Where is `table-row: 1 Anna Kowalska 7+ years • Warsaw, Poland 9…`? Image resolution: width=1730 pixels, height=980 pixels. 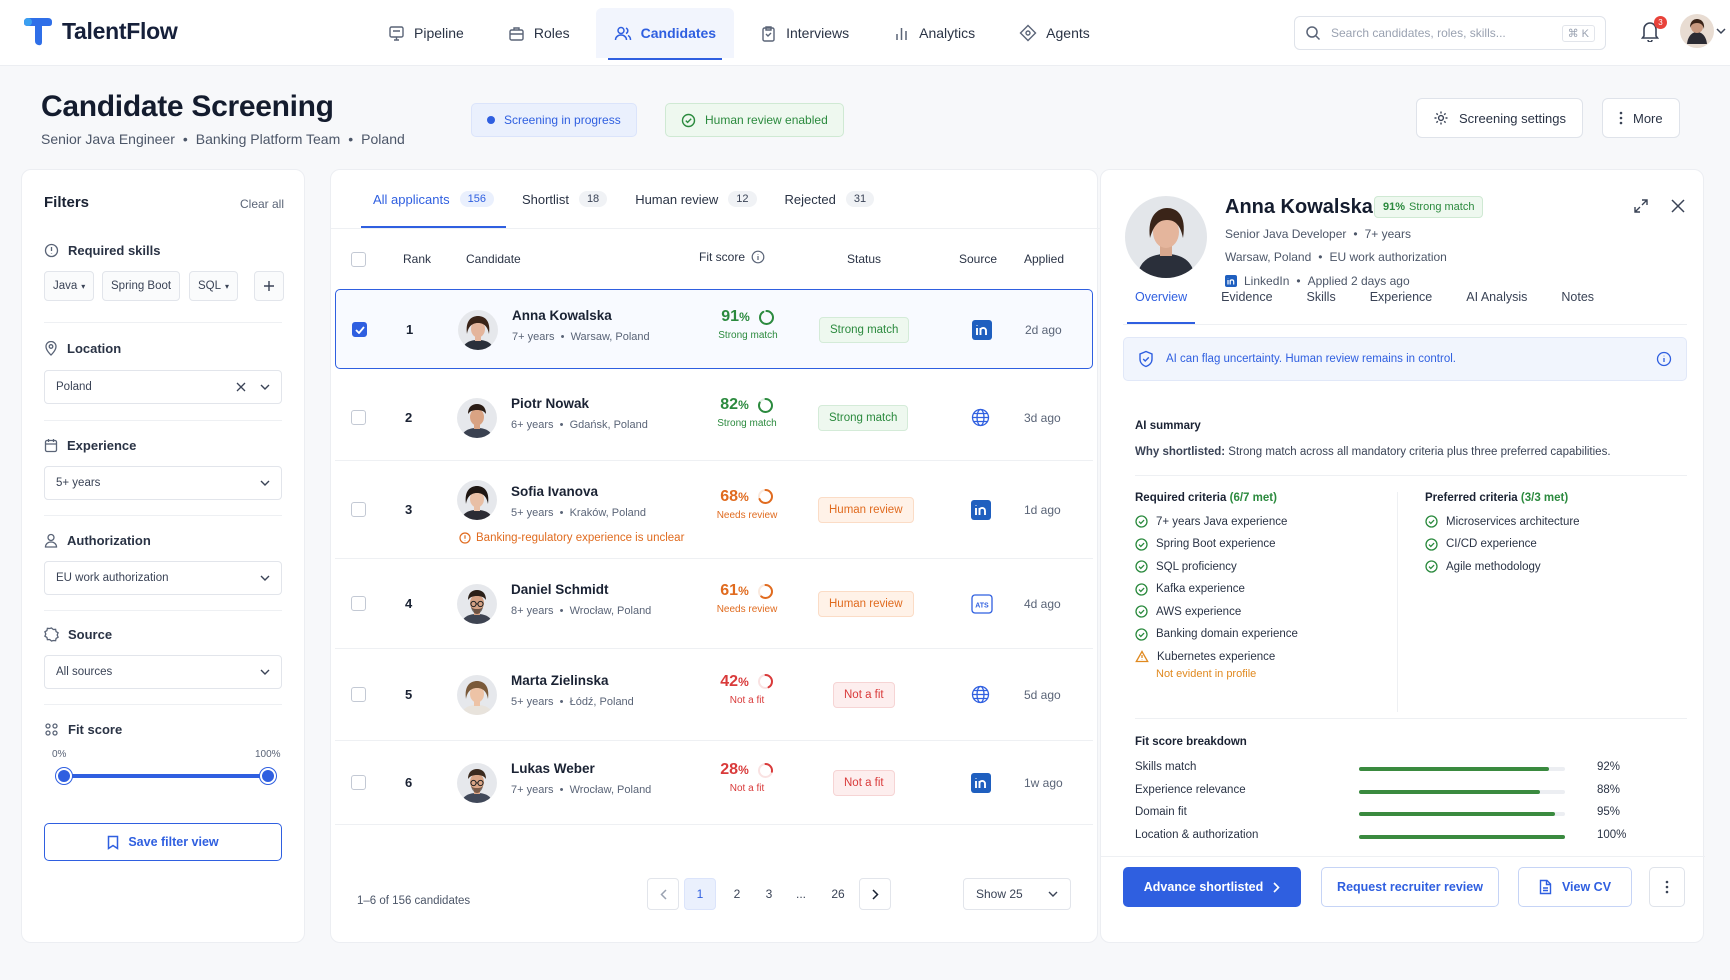 table-row: 1 Anna Kowalska 7+ years • Warsaw, Poland 9… is located at coordinates (714, 329).